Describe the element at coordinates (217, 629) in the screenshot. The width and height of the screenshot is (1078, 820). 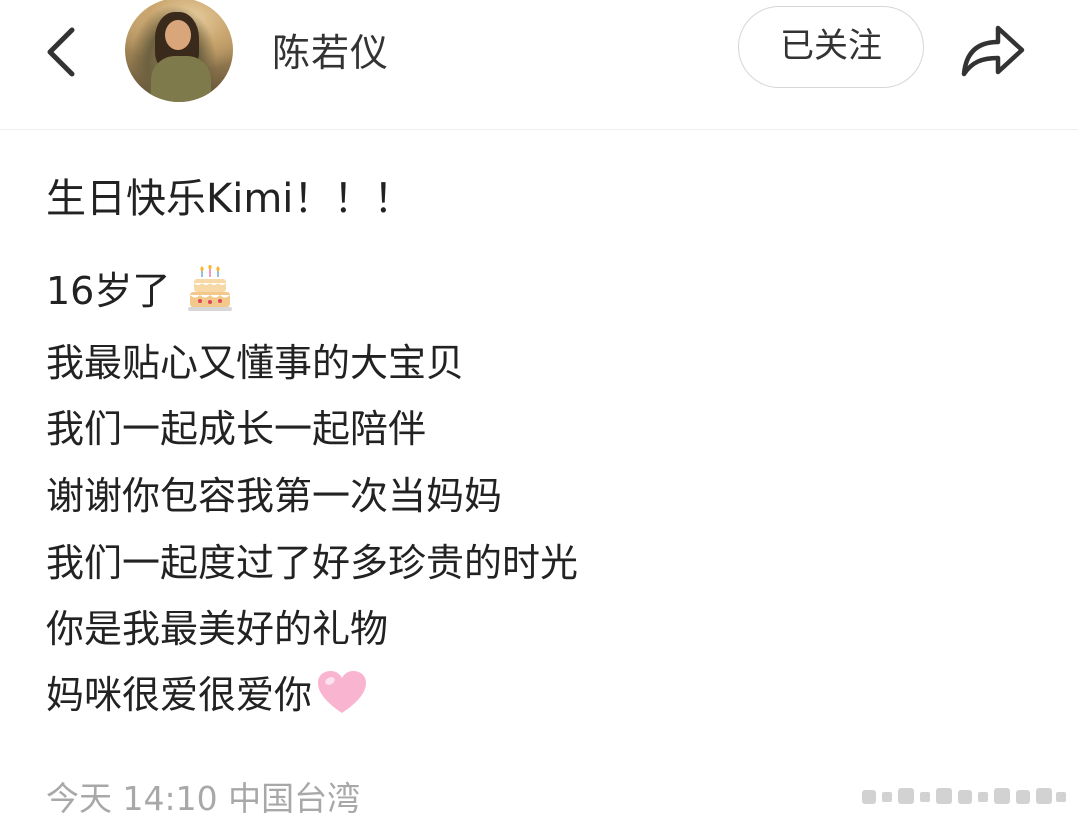
I see `post-line-5: 你是我最美好的礼物` at that location.